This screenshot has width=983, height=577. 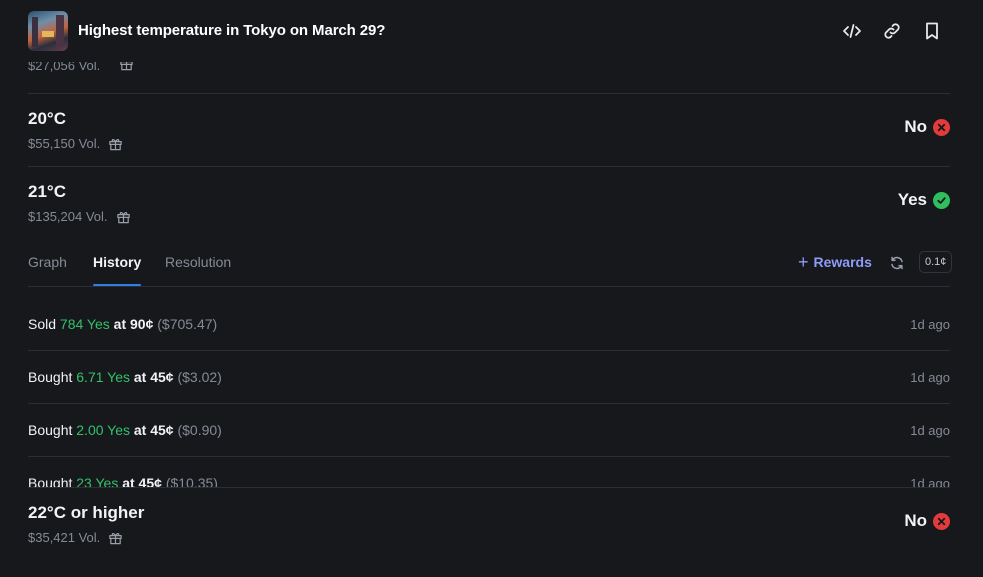 I want to click on code-icon, so click(x=852, y=31).